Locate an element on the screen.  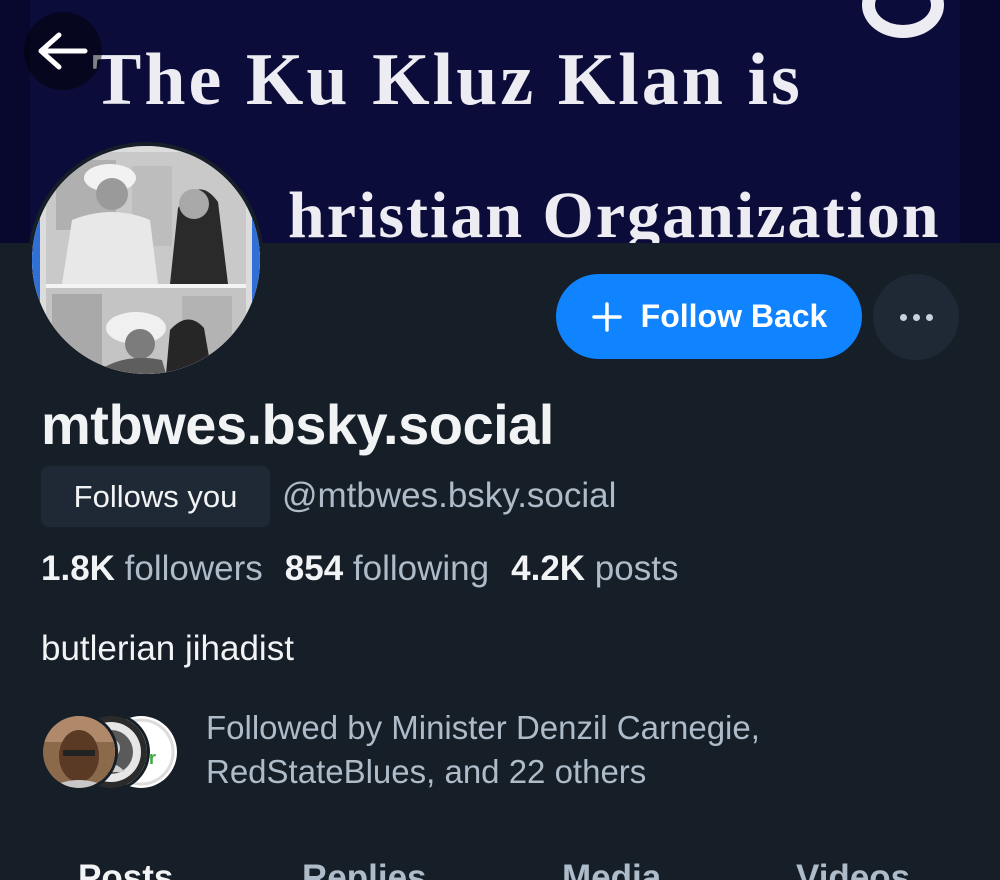
following-stat: 854 following is located at coordinates (387, 568).